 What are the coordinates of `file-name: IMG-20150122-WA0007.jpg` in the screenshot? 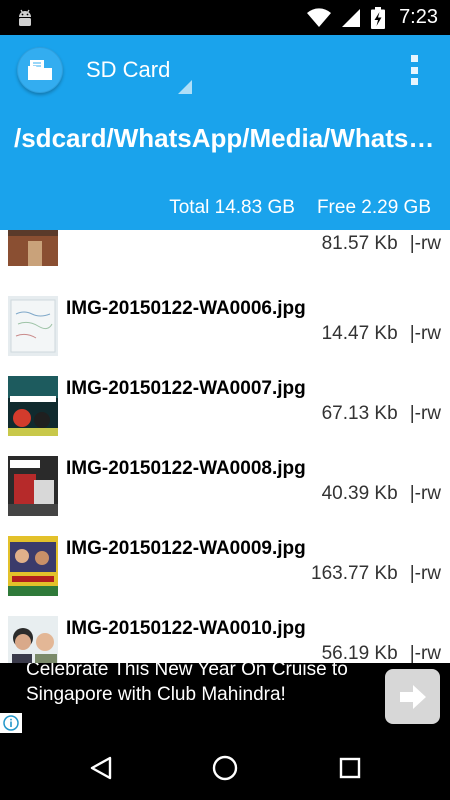 It's located at (186, 388).